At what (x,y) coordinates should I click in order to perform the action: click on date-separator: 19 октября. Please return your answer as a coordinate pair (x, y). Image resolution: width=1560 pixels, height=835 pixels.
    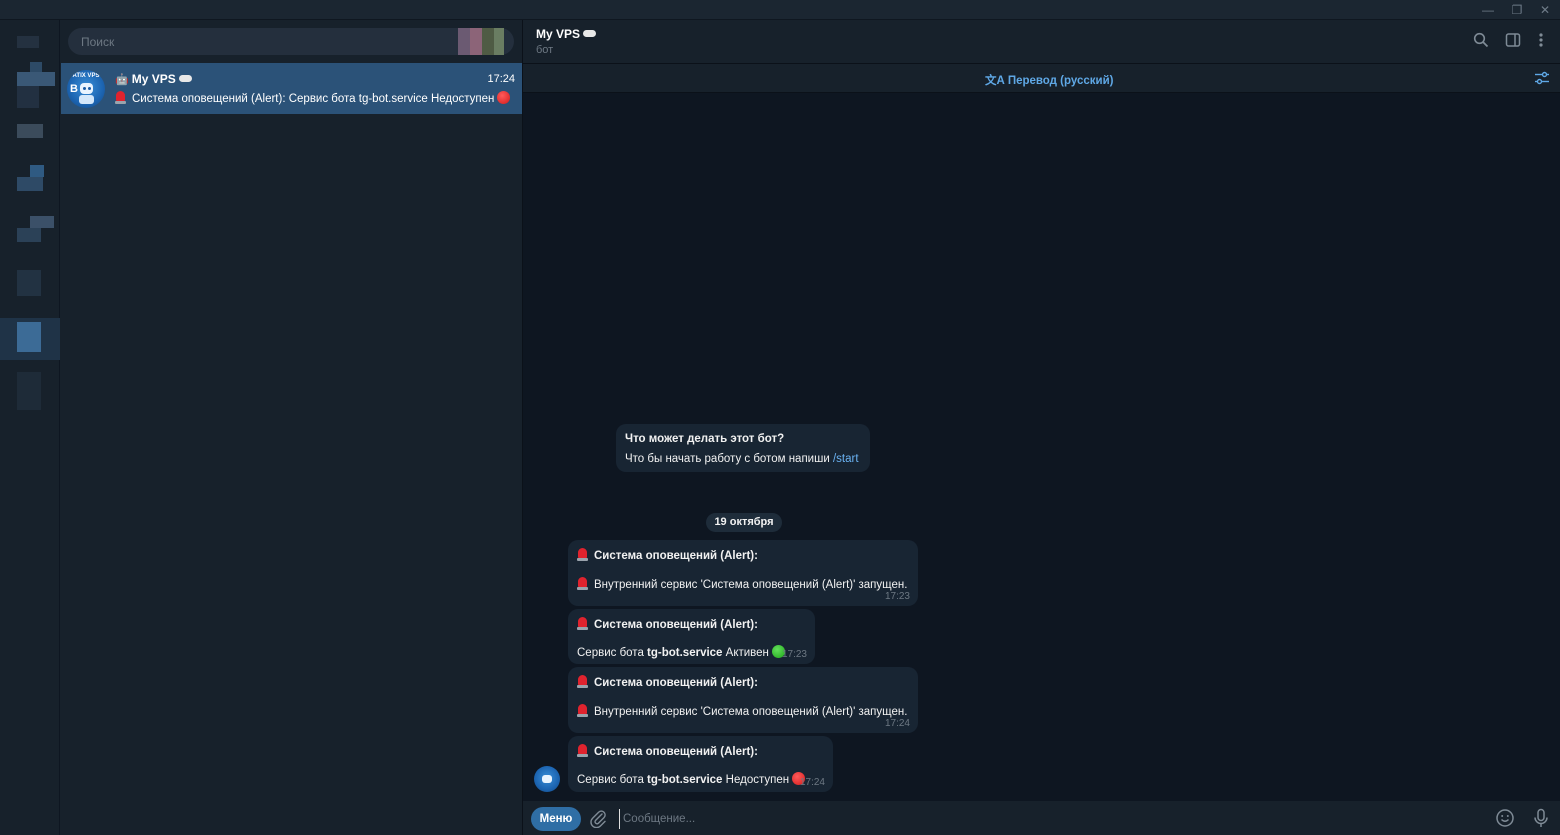
    Looking at the image, I should click on (744, 522).